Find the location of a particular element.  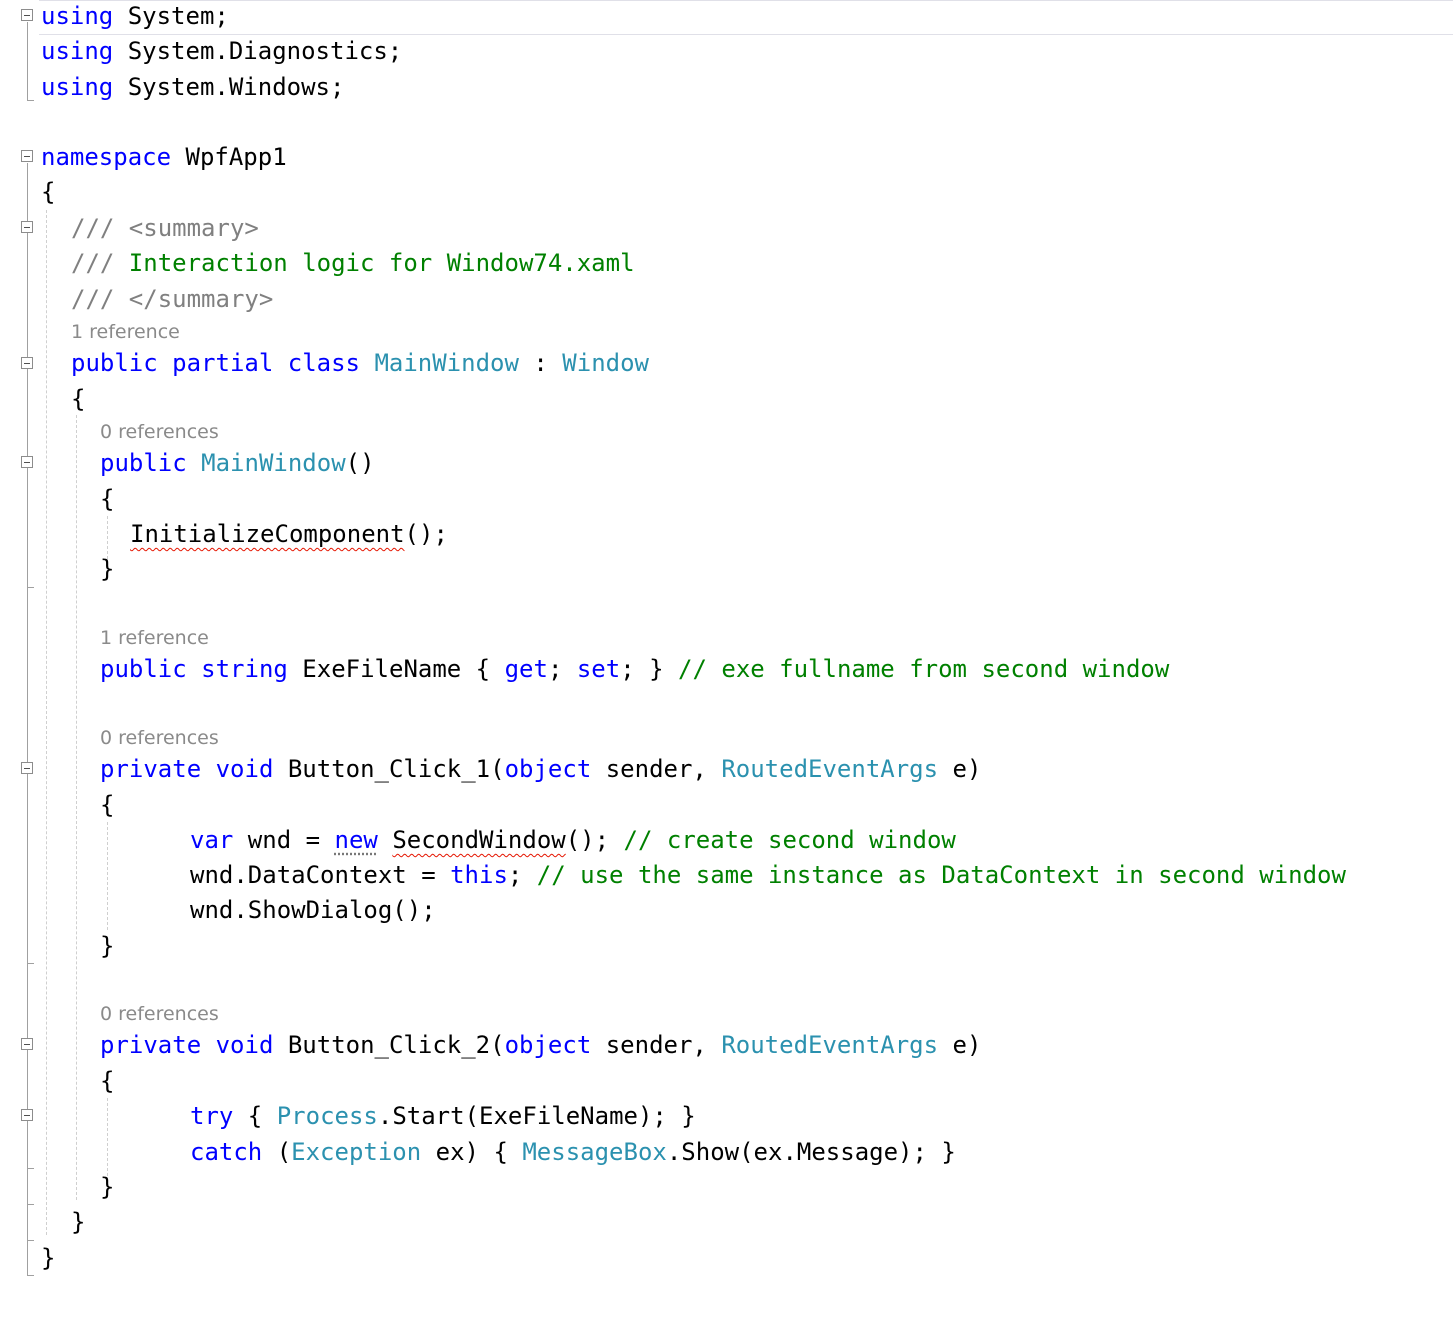

code-text: WpfApp1 is located at coordinates (229, 157).